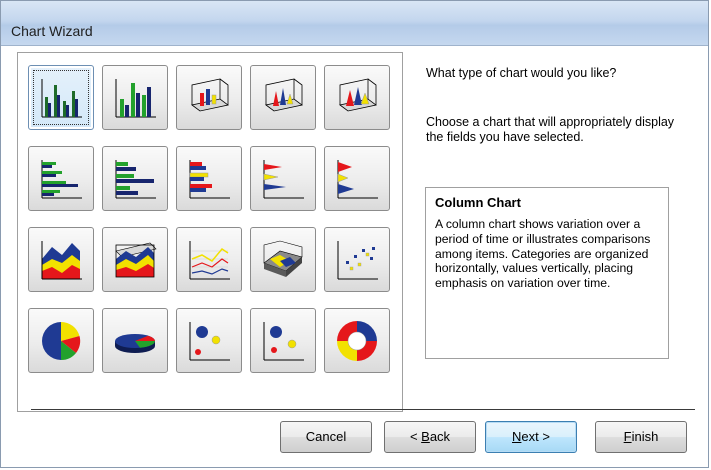 This screenshot has height=470, width=711. I want to click on bubble-chart-icon, so click(209, 341).